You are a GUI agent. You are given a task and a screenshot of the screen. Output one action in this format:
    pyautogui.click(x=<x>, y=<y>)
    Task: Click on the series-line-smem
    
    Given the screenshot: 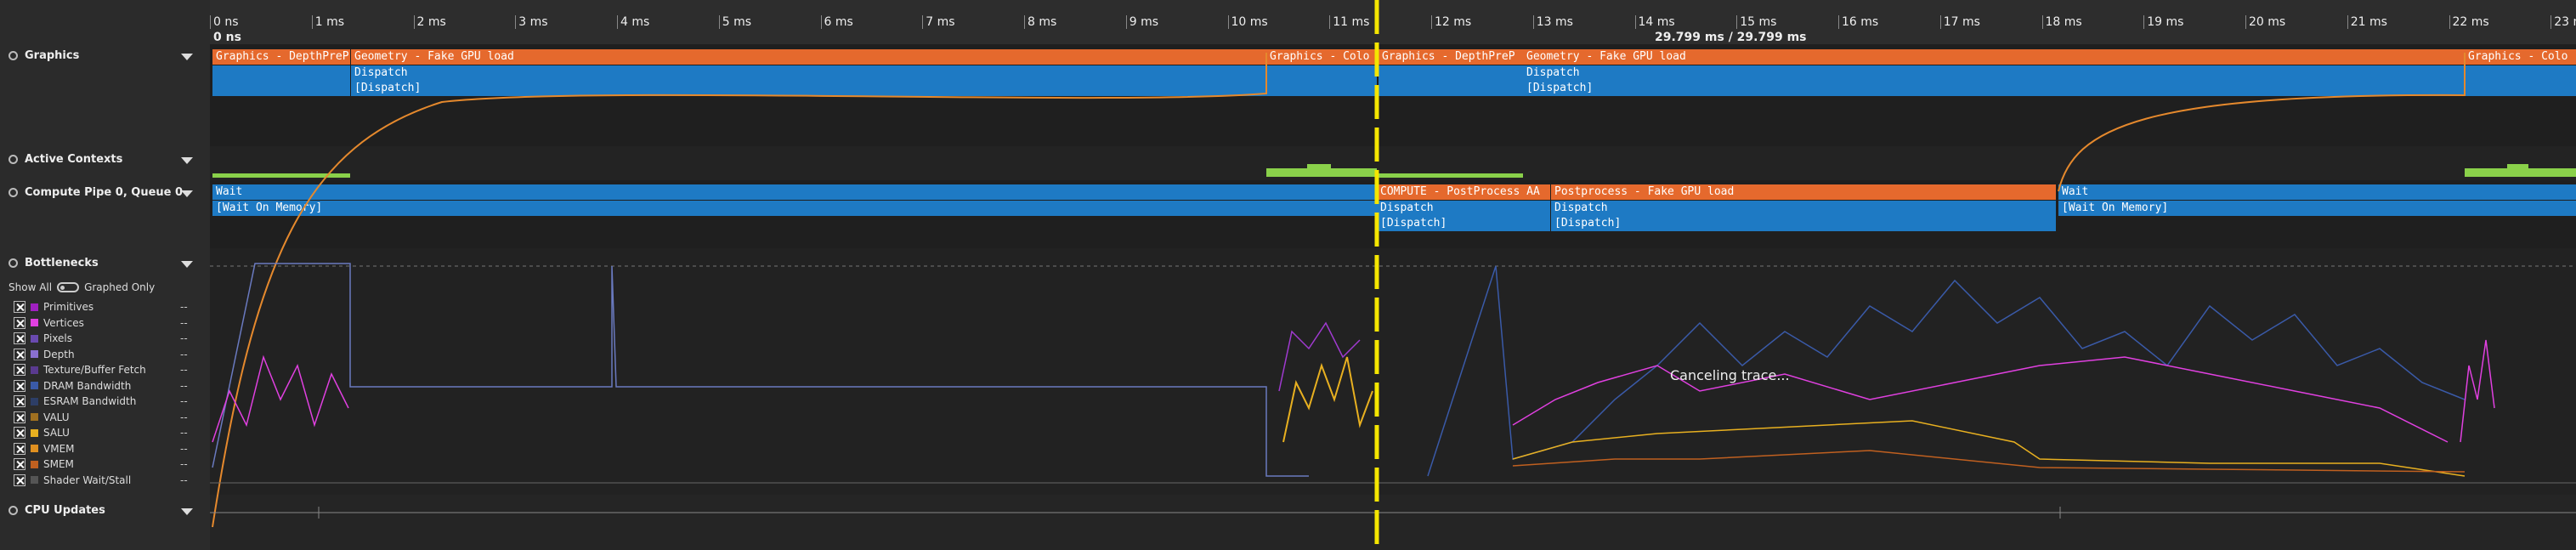 What is the action you would take?
    pyautogui.click(x=1989, y=461)
    